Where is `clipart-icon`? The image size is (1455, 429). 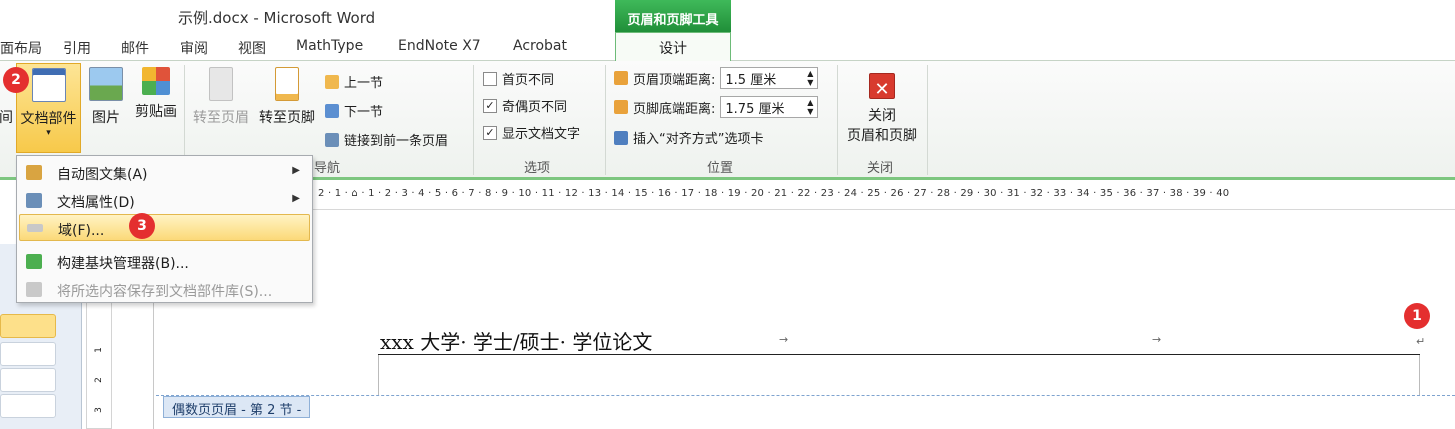 clipart-icon is located at coordinates (156, 81).